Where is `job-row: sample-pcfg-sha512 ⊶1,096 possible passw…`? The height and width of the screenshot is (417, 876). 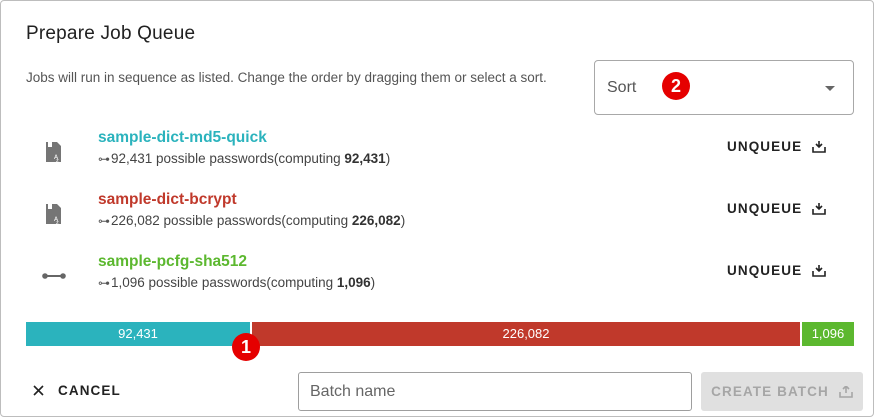
job-row: sample-pcfg-sha512 ⊶1,096 possible passw… is located at coordinates (438, 281).